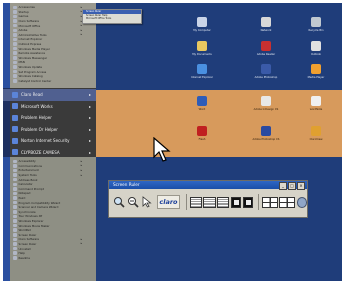 This screenshot has height=284, width=345. I want to click on claro-logo: claro, so click(168, 202).